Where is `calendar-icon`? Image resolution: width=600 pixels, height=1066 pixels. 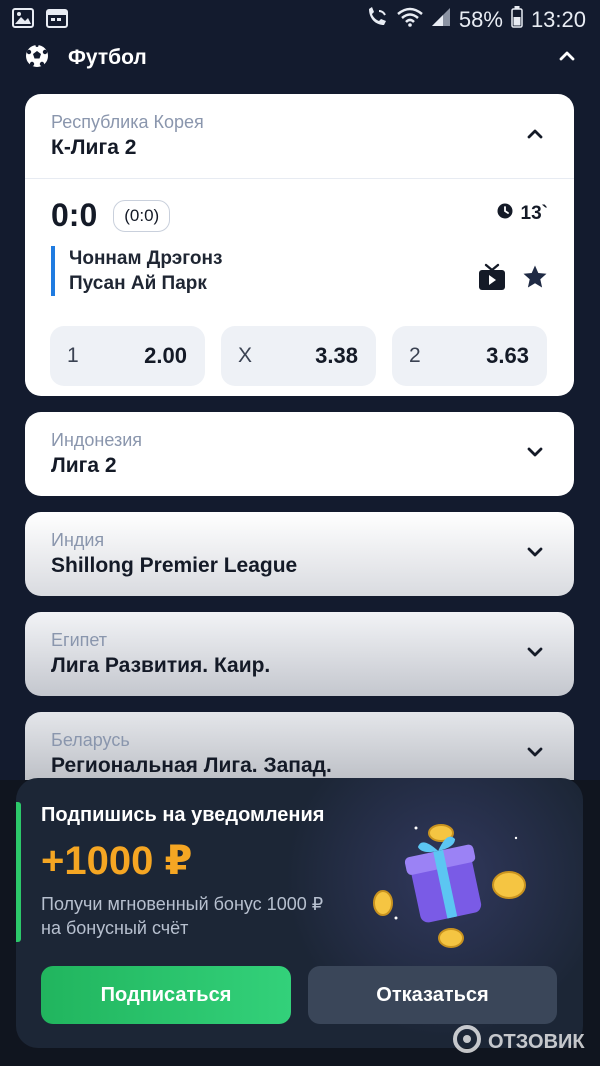 calendar-icon is located at coordinates (57, 20).